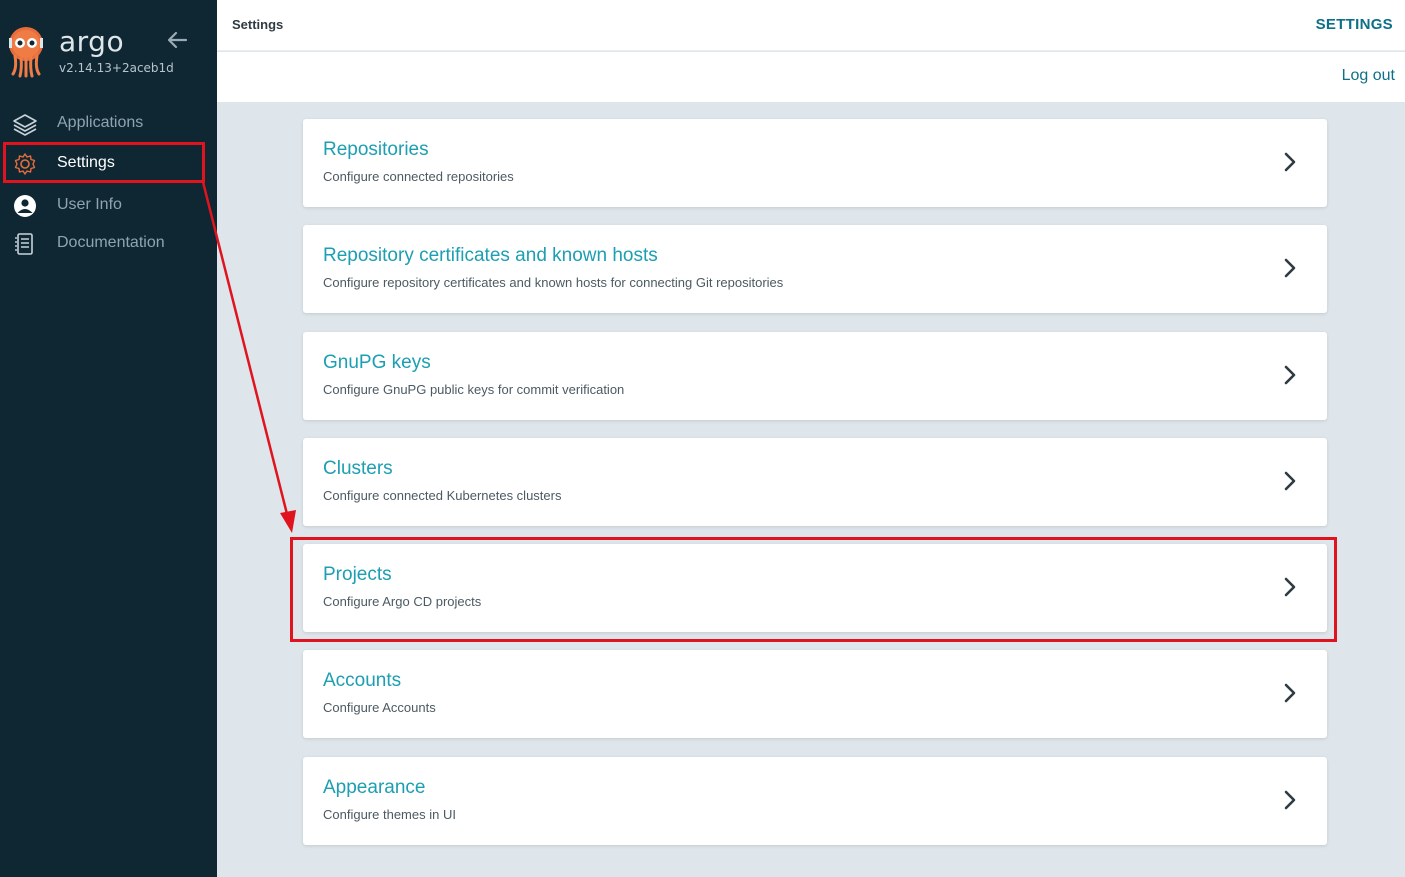  What do you see at coordinates (813, 589) in the screenshot?
I see `annotation-highlight-projects` at bounding box center [813, 589].